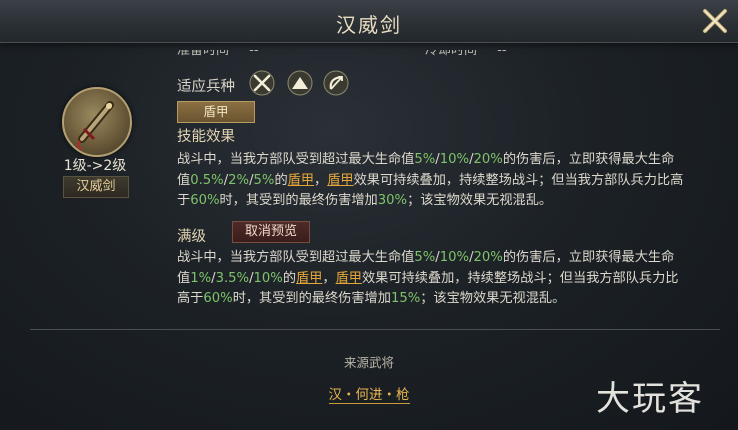  I want to click on armor-tag: 盾甲, so click(216, 112).